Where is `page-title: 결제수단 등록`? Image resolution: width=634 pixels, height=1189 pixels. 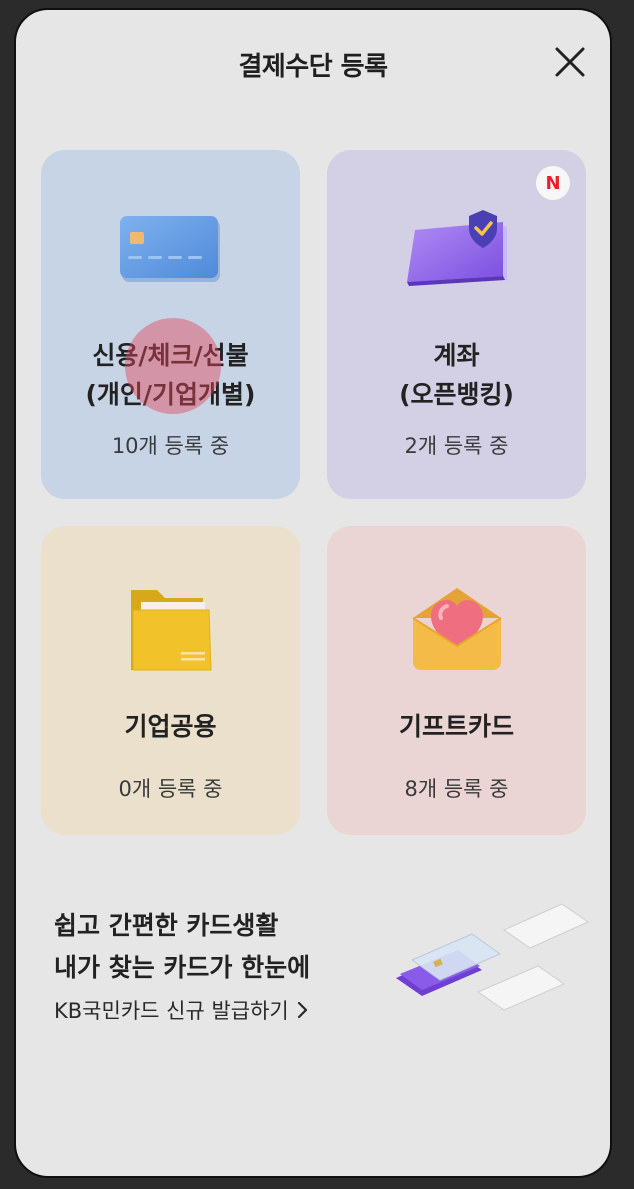
page-title: 결제수단 등록 is located at coordinates (313, 67).